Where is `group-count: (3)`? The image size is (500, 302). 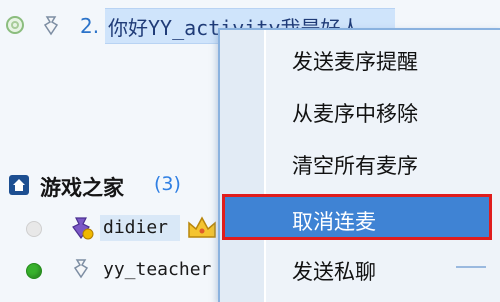 group-count: (3) is located at coordinates (167, 184).